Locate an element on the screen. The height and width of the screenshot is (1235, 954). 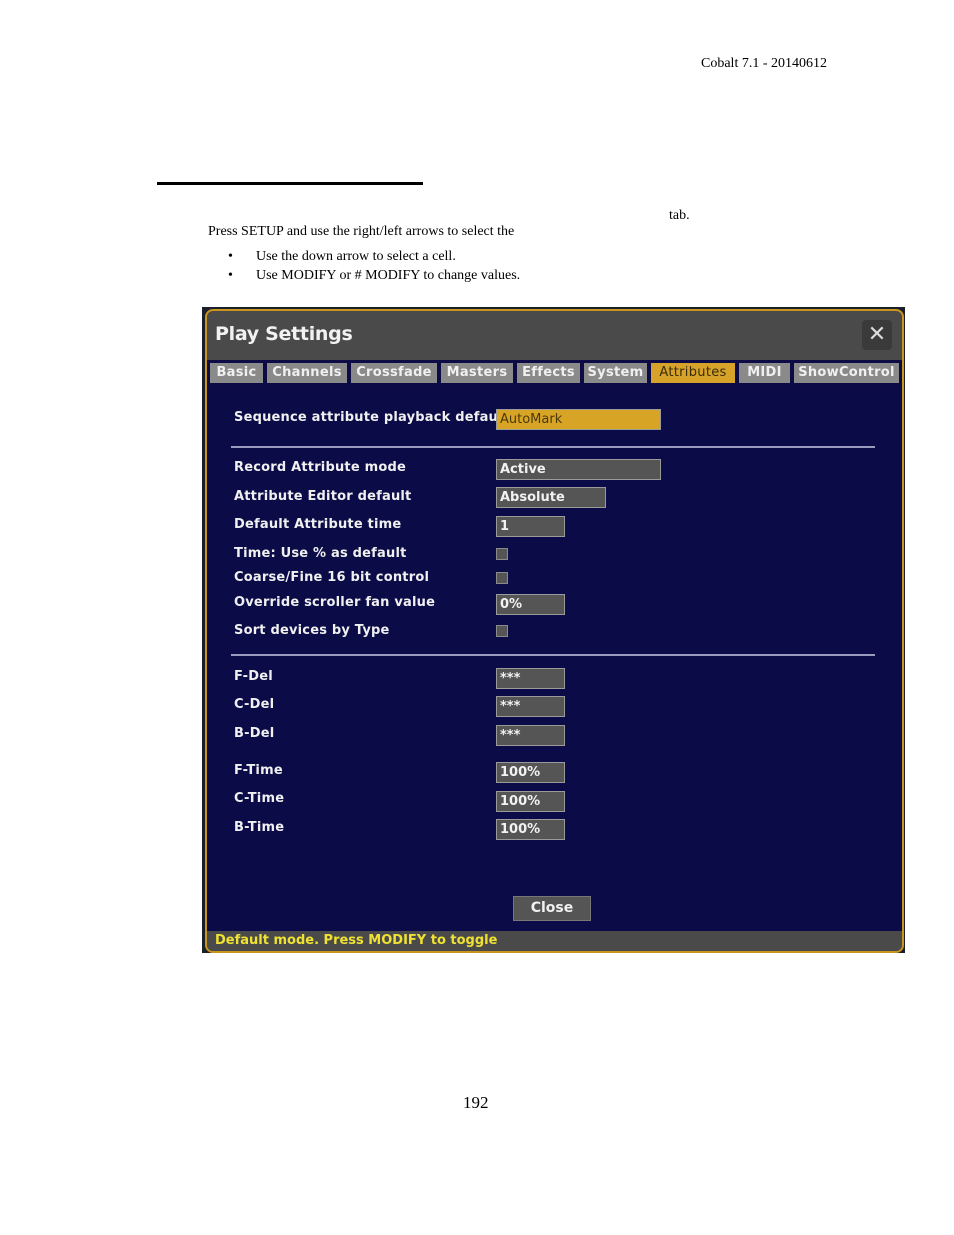
tab-attributes: Attributes is located at coordinates (693, 373).